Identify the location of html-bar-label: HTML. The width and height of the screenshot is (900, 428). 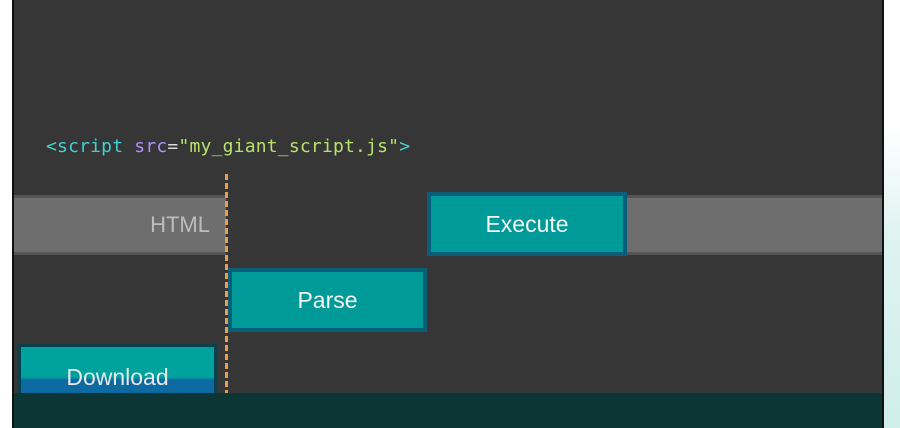
(180, 224).